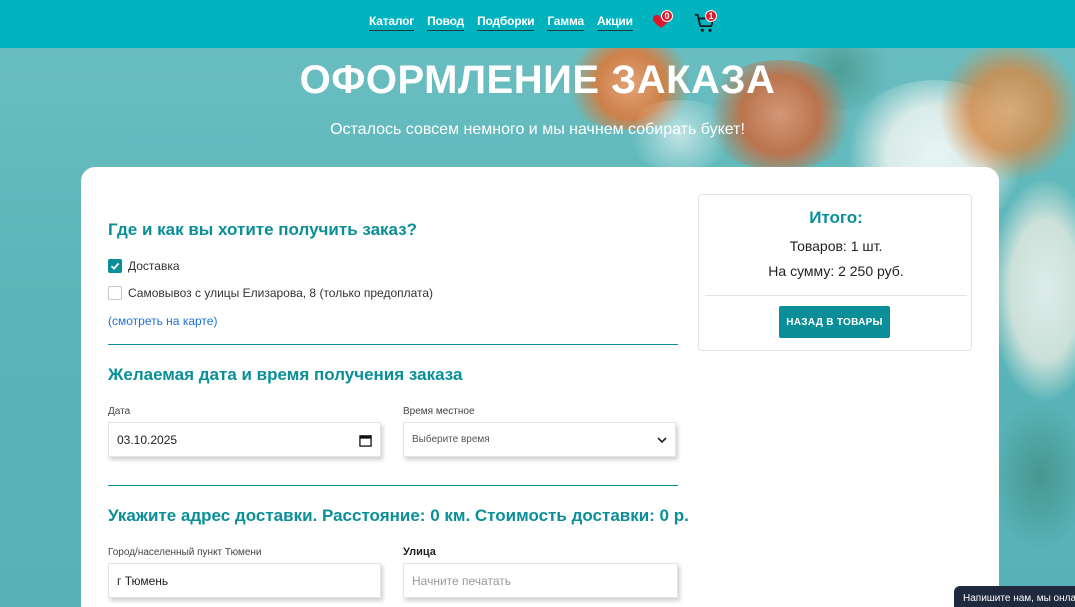 Image resolution: width=1075 pixels, height=607 pixels. Describe the element at coordinates (711, 16) in the screenshot. I see `cart-count-badge: 1` at that location.